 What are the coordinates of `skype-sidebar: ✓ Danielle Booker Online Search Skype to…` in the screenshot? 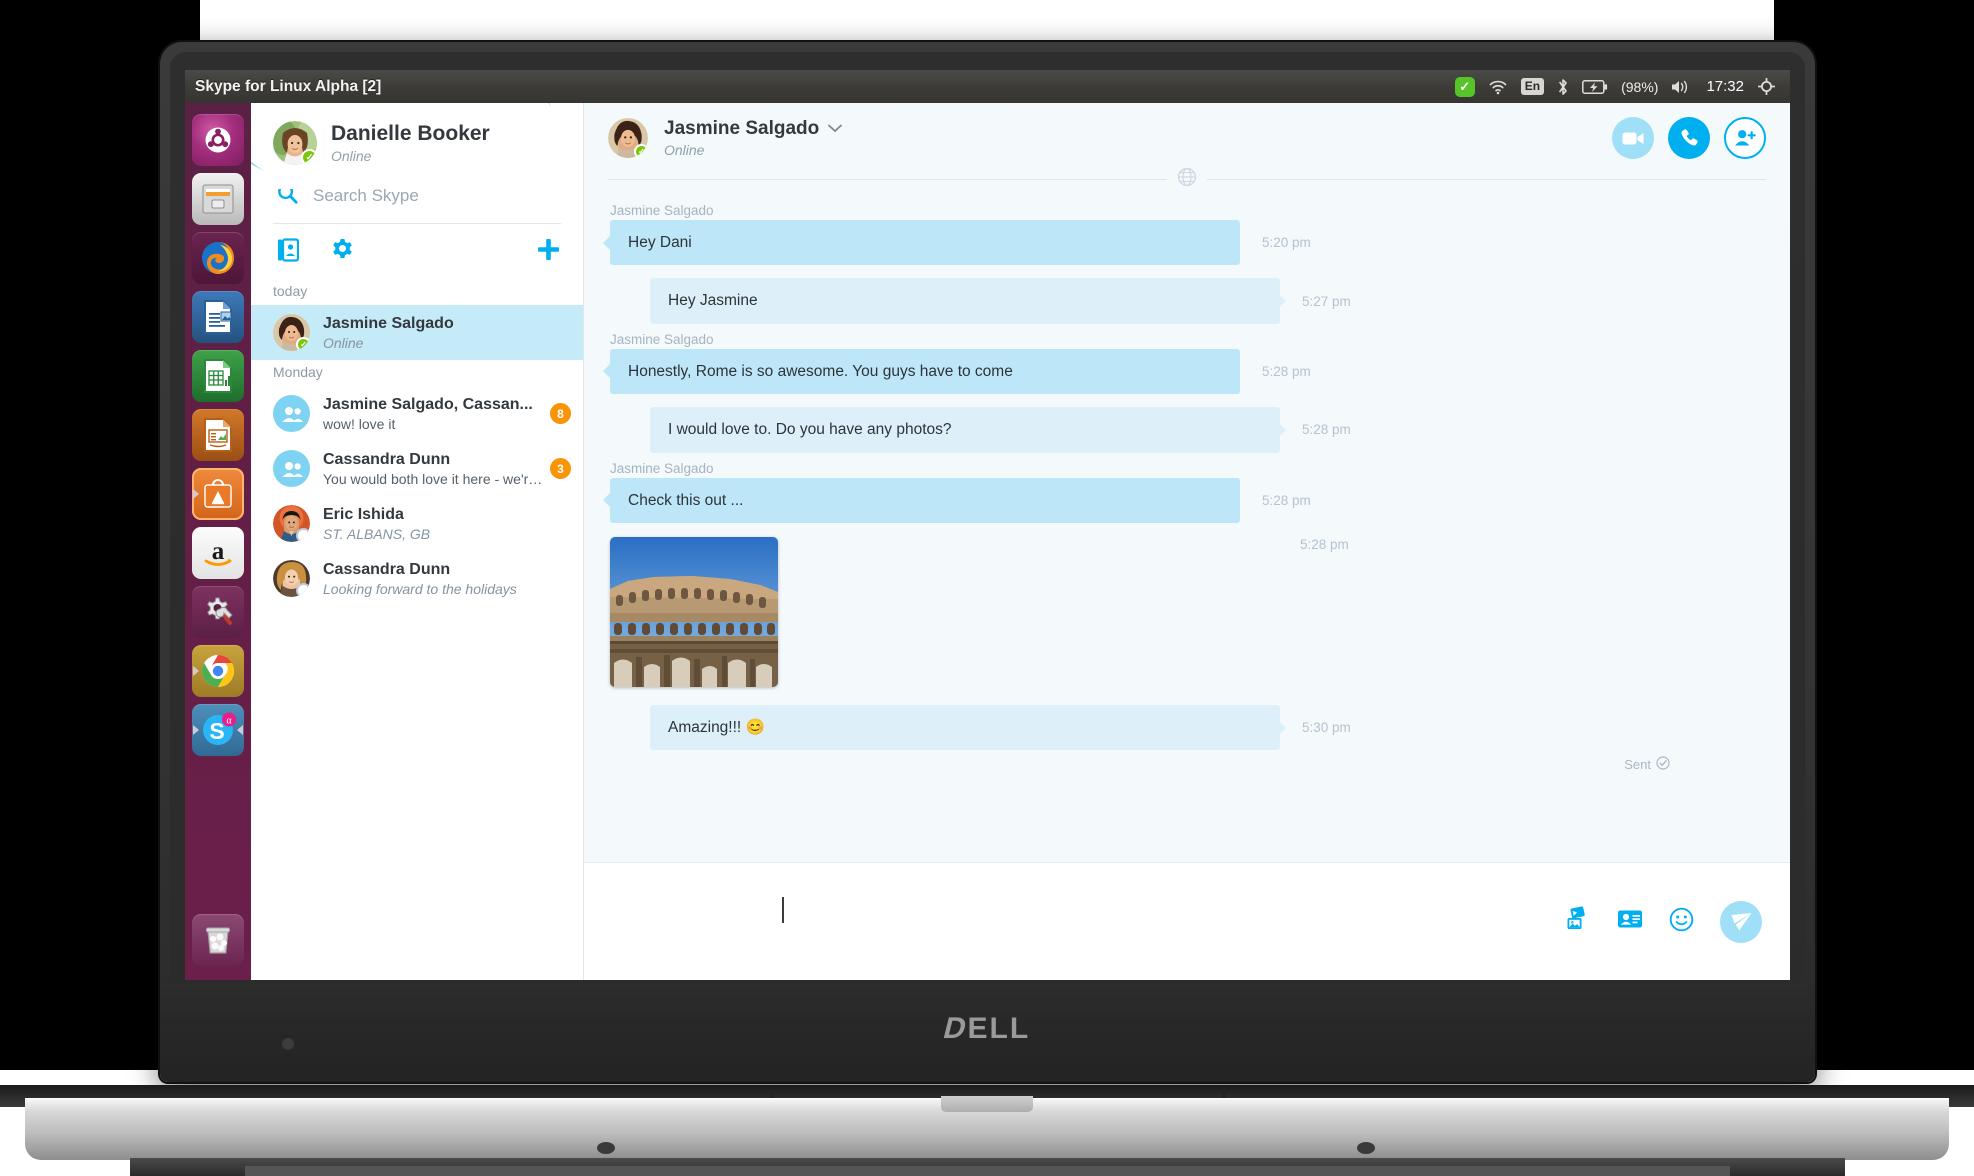 It's located at (417, 541).